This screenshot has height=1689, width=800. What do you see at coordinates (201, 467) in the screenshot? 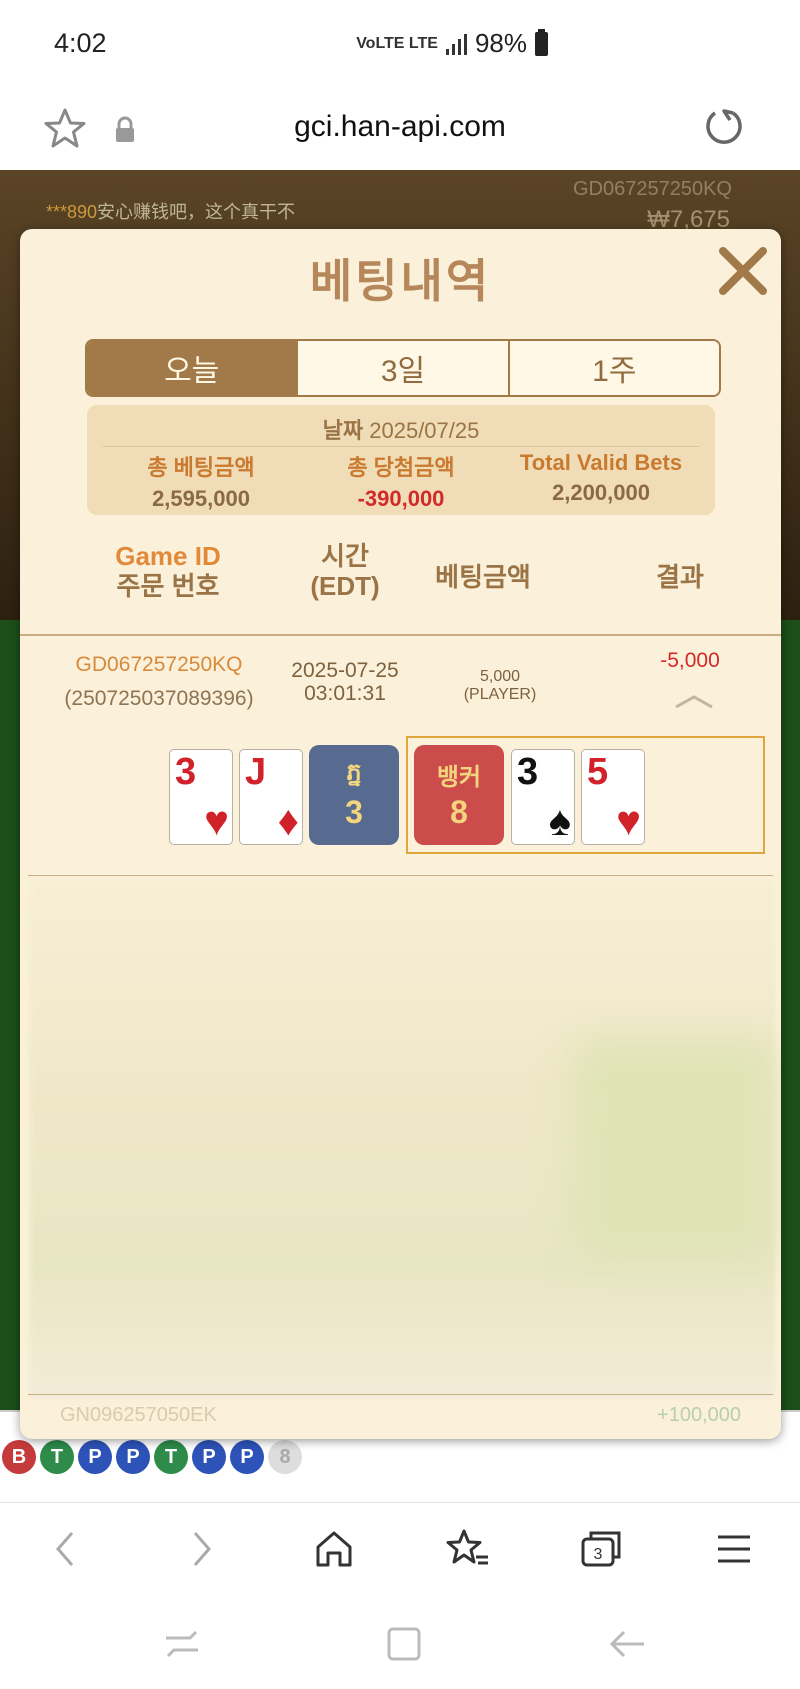
I see `total-bet-label: 총 베팅금액` at bounding box center [201, 467].